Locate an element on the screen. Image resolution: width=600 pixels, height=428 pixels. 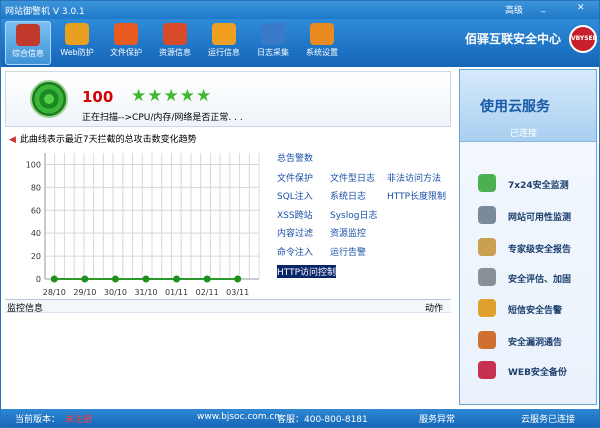
x-tick-label: 02/11 is located at coordinates (207, 292).